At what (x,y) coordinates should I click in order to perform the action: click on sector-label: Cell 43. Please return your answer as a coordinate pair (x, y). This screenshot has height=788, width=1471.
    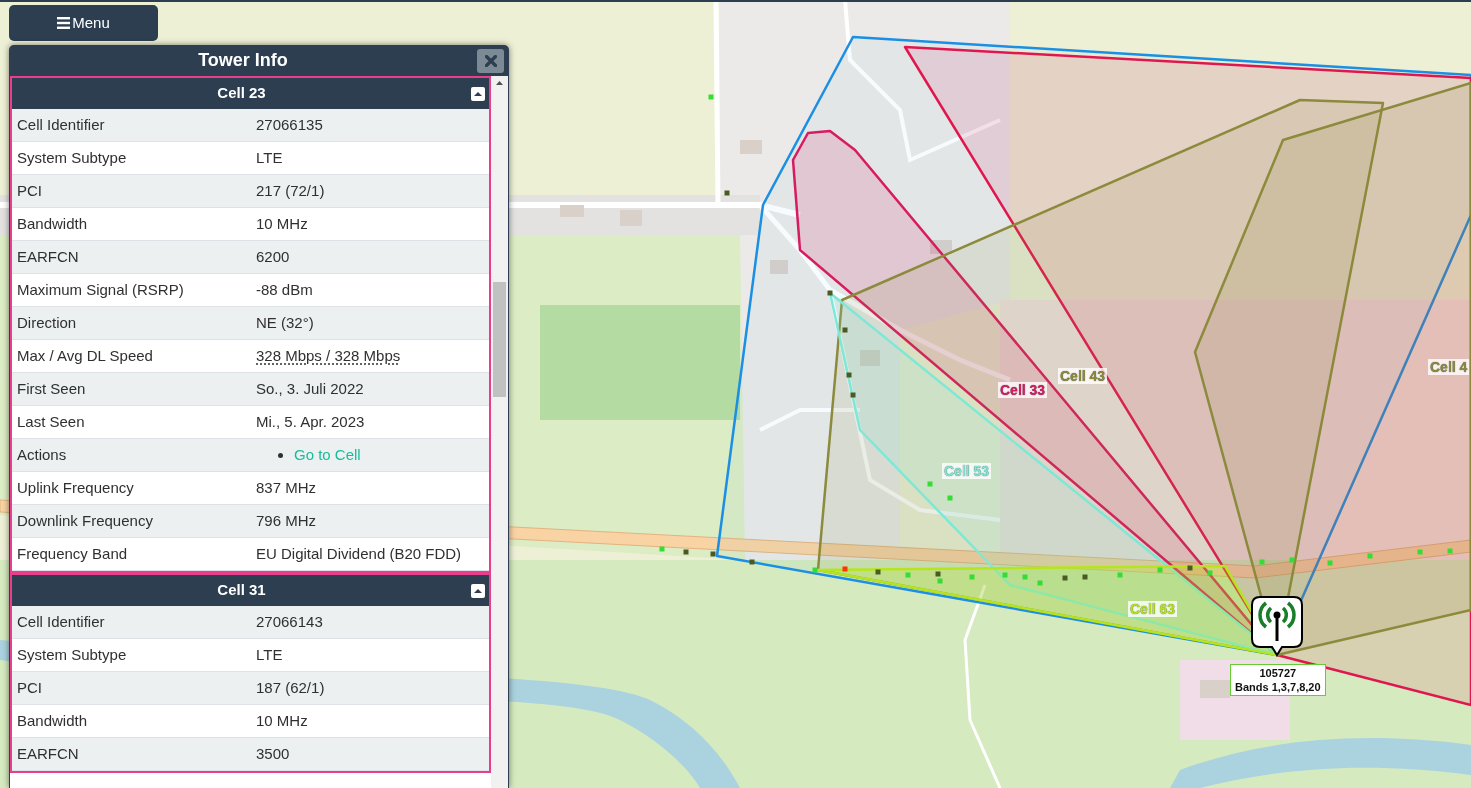
    Looking at the image, I should click on (1083, 376).